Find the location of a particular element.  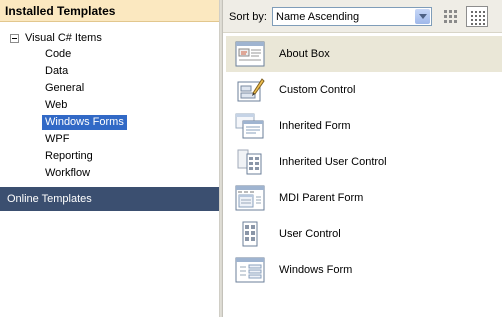

medium-icons-view-button is located at coordinates (451, 16).